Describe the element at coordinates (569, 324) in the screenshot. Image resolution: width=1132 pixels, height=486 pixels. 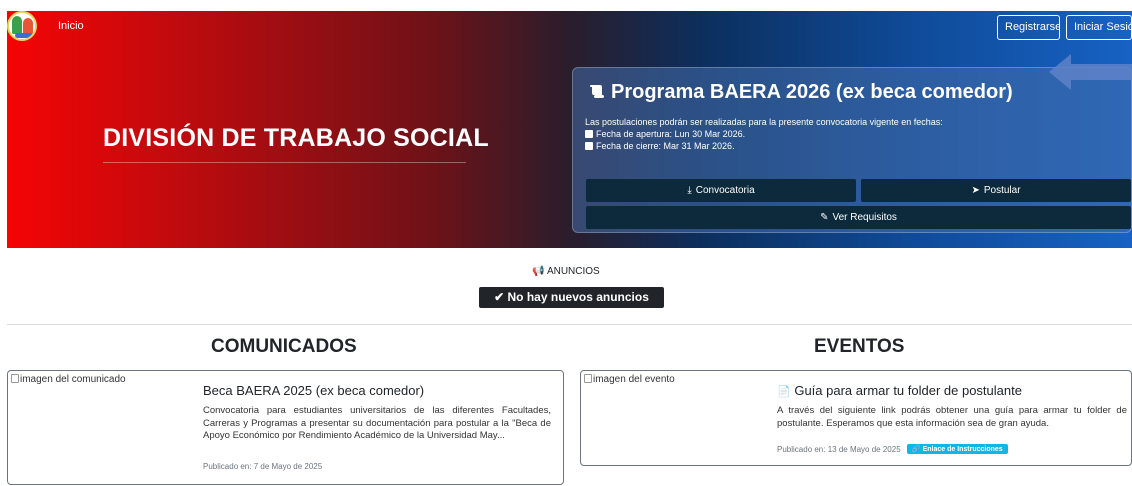
I see `section-divider` at that location.